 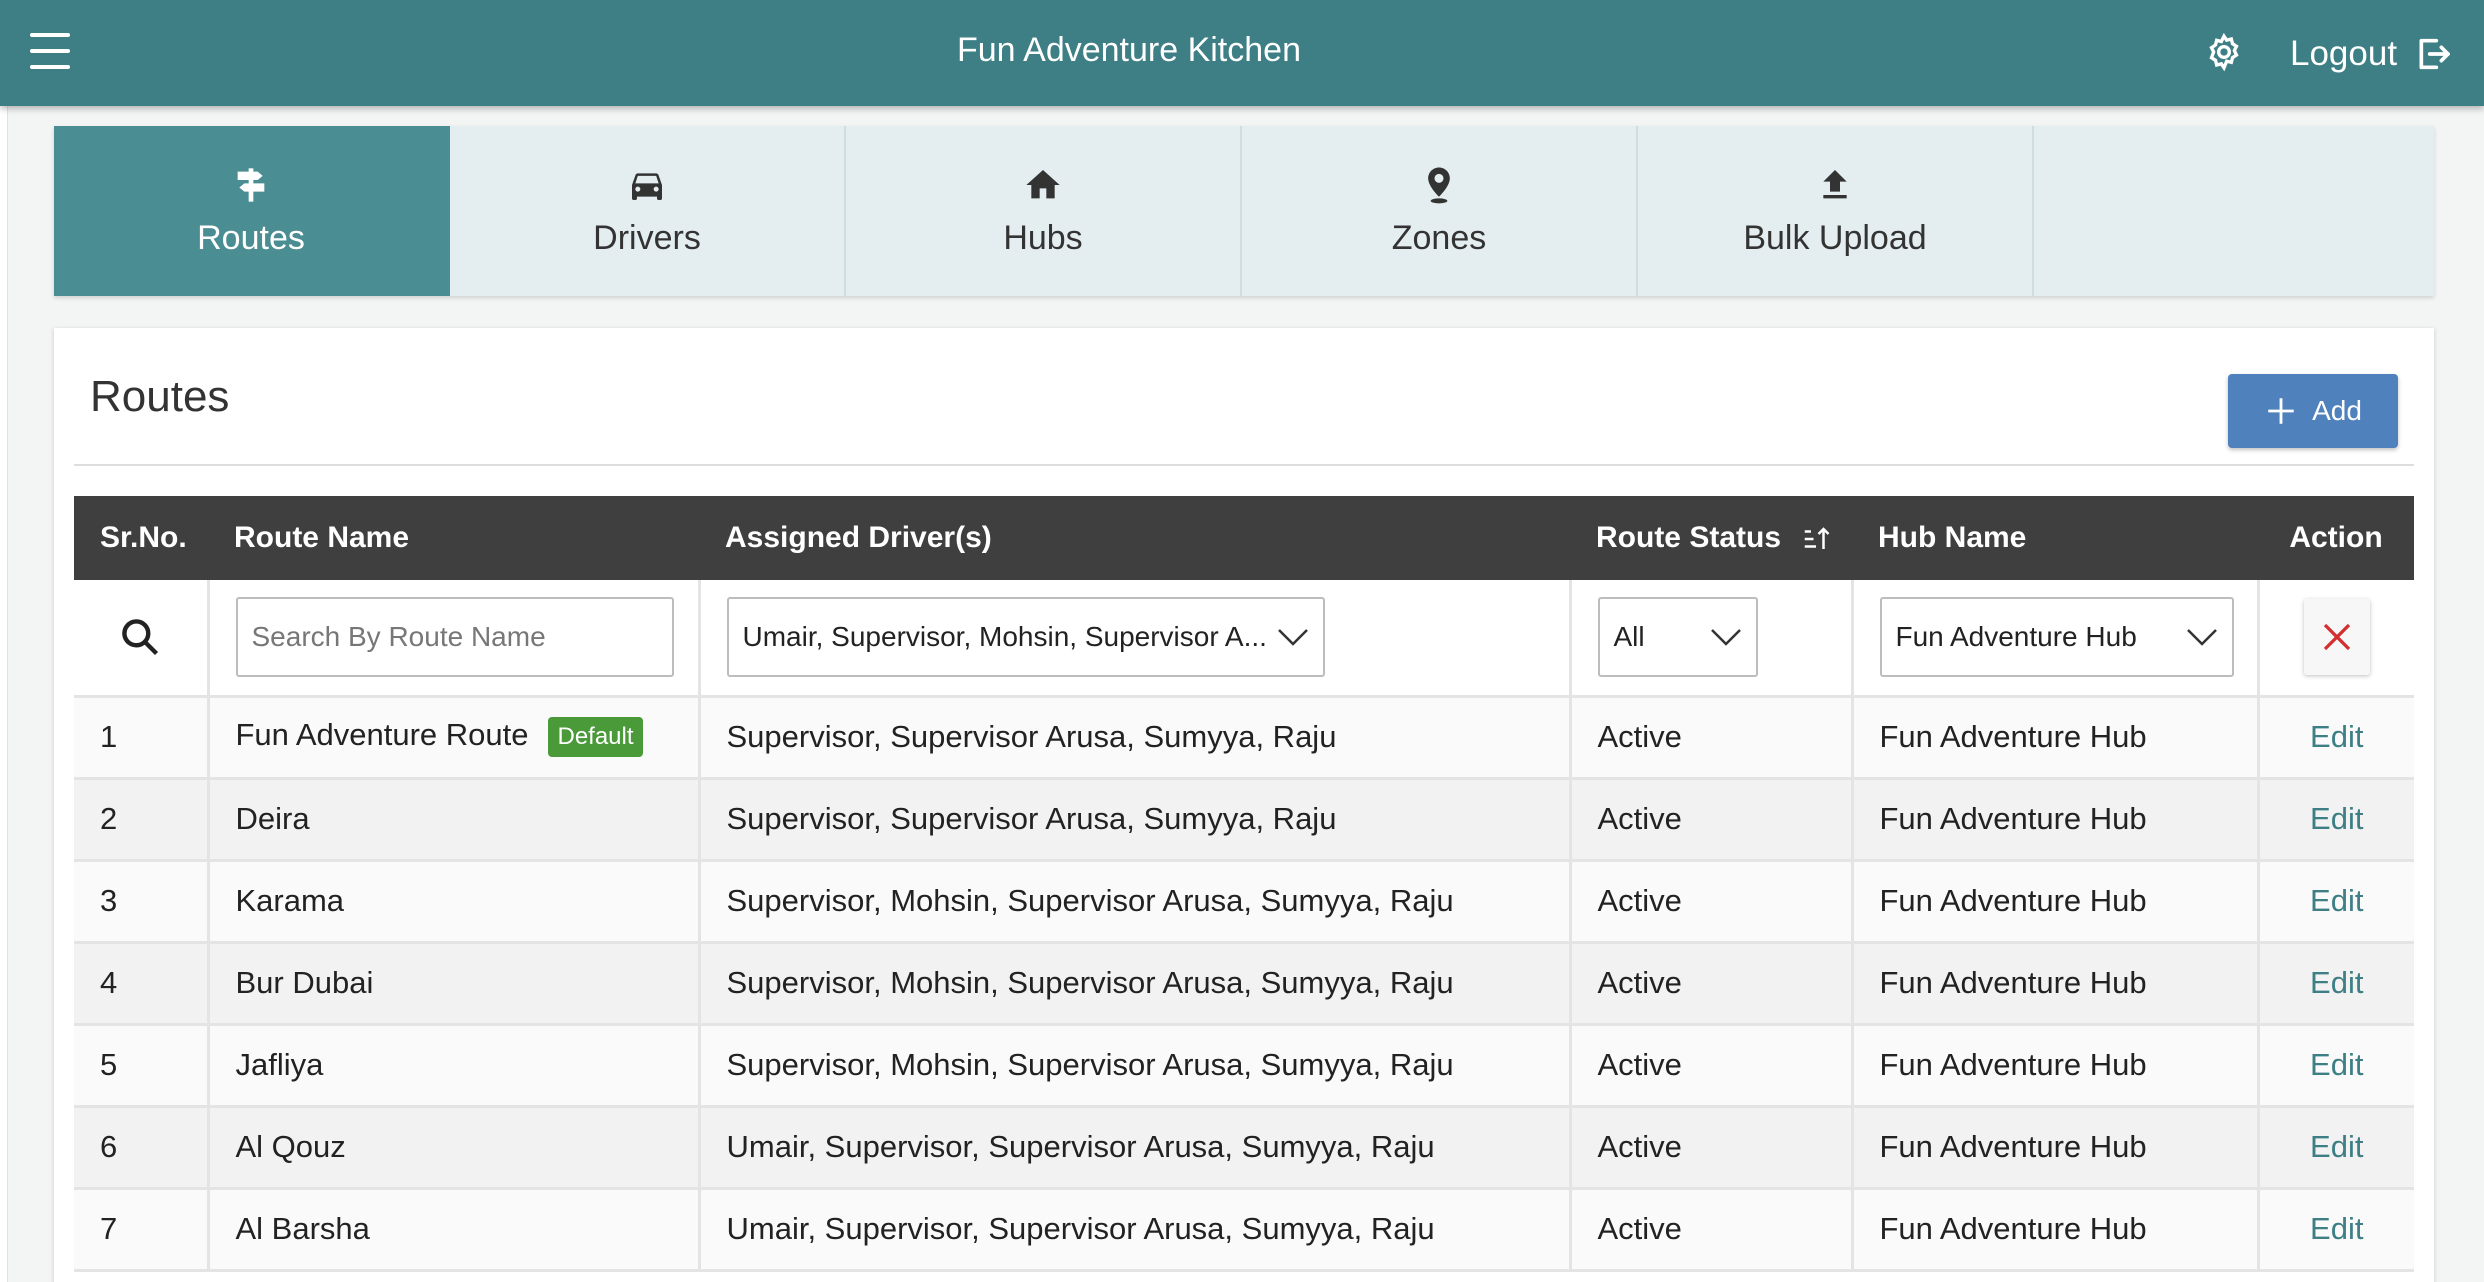 I want to click on car-icon, so click(x=647, y=186).